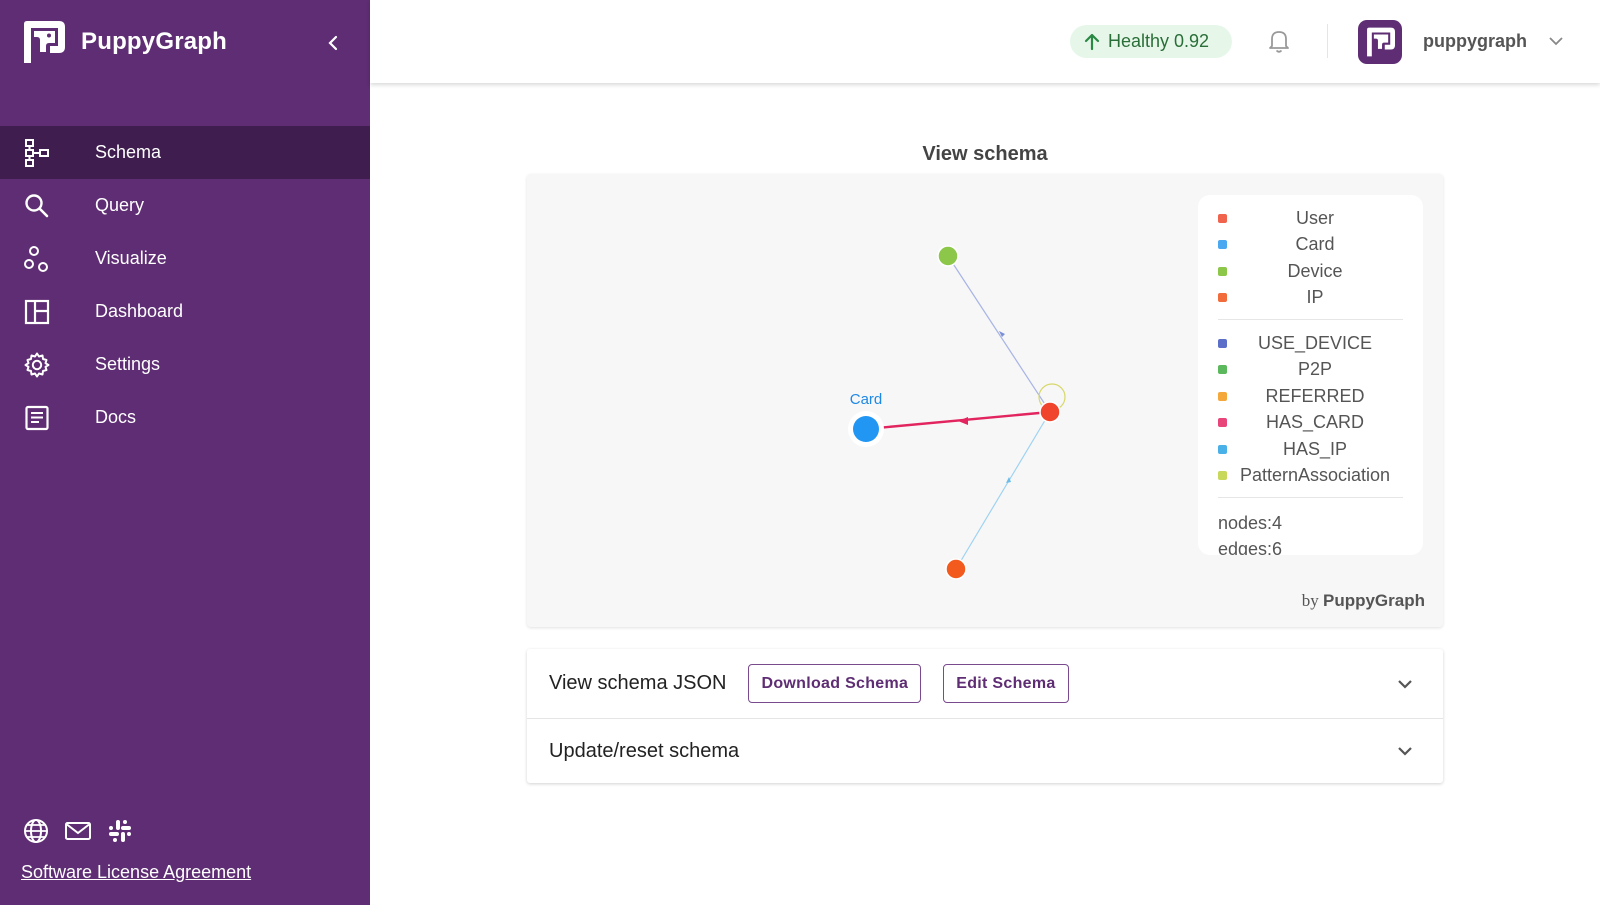 The height and width of the screenshot is (905, 1600). I want to click on accordion-title: Update/reset schema, so click(644, 750).